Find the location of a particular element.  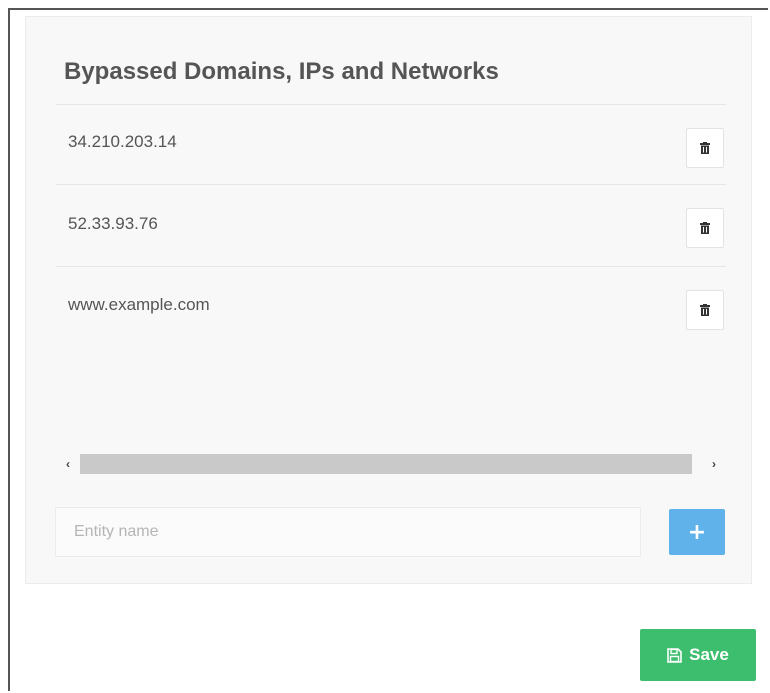

save-button-label: Save is located at coordinates (709, 654).